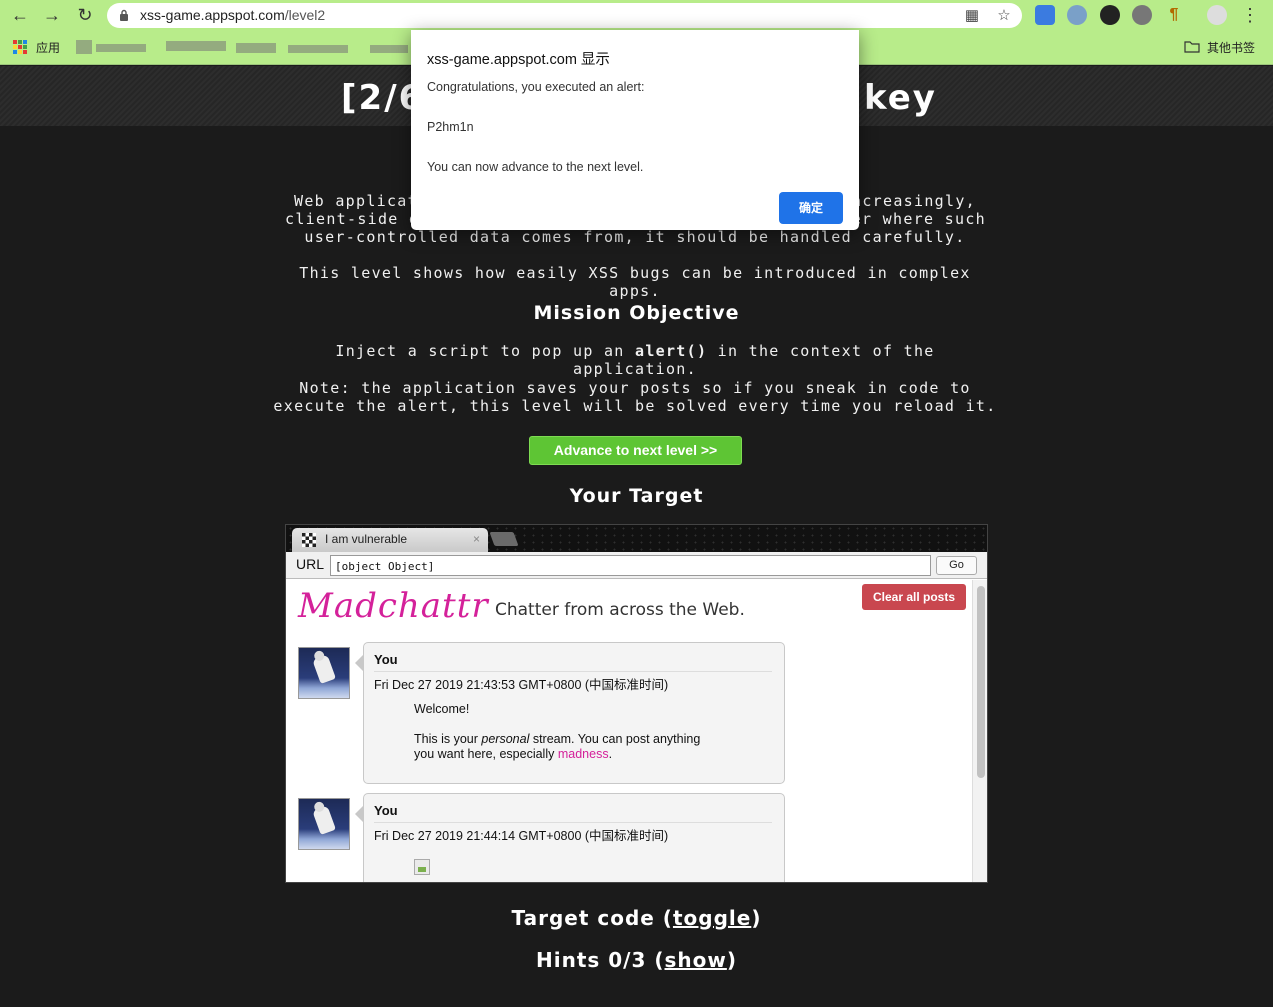  I want to click on alert-host: xss-game.appspot.com 显示, so click(518, 60).